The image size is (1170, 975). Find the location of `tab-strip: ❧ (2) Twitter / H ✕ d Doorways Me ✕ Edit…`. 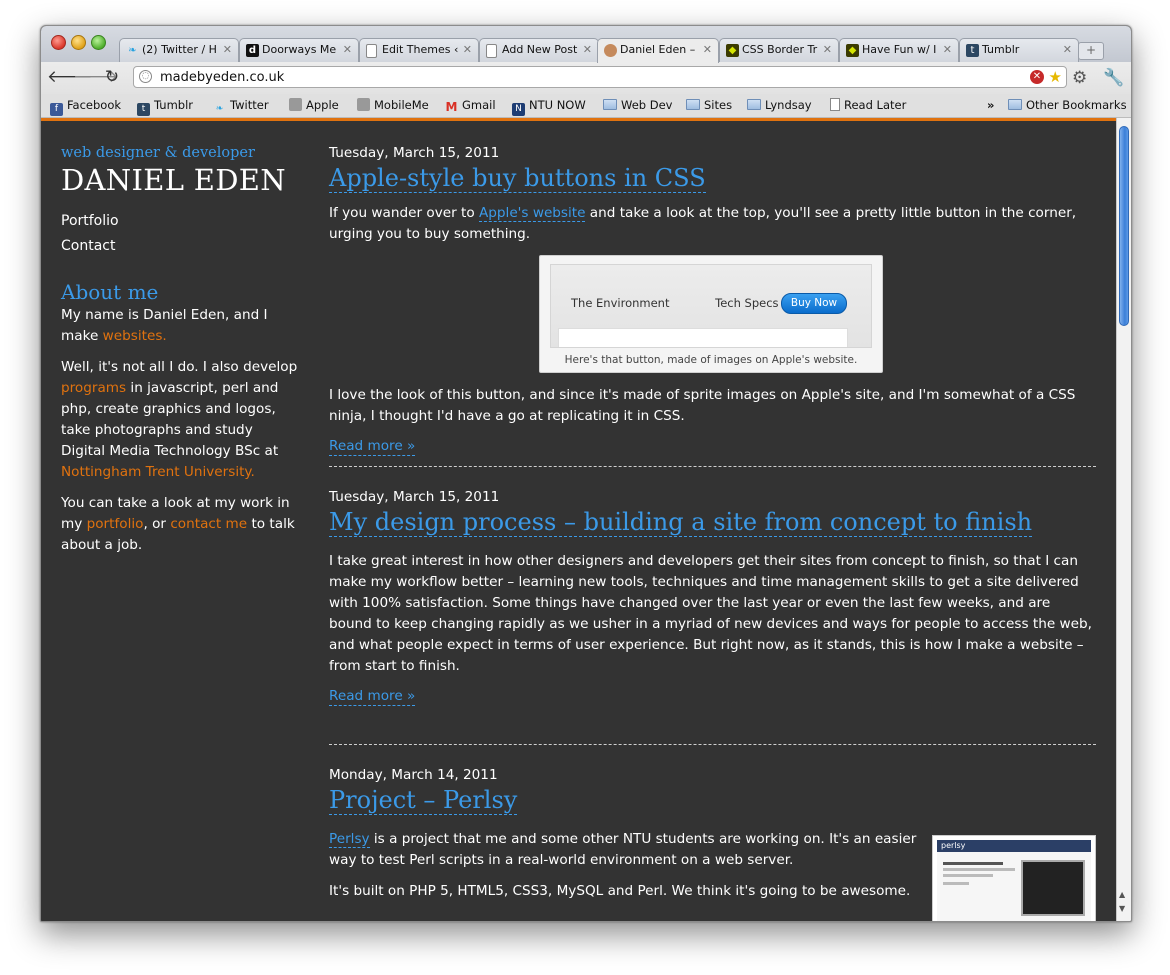

tab-strip: ❧ (2) Twitter / H ✕ d Doorways Me ✕ Edit… is located at coordinates (586, 44).